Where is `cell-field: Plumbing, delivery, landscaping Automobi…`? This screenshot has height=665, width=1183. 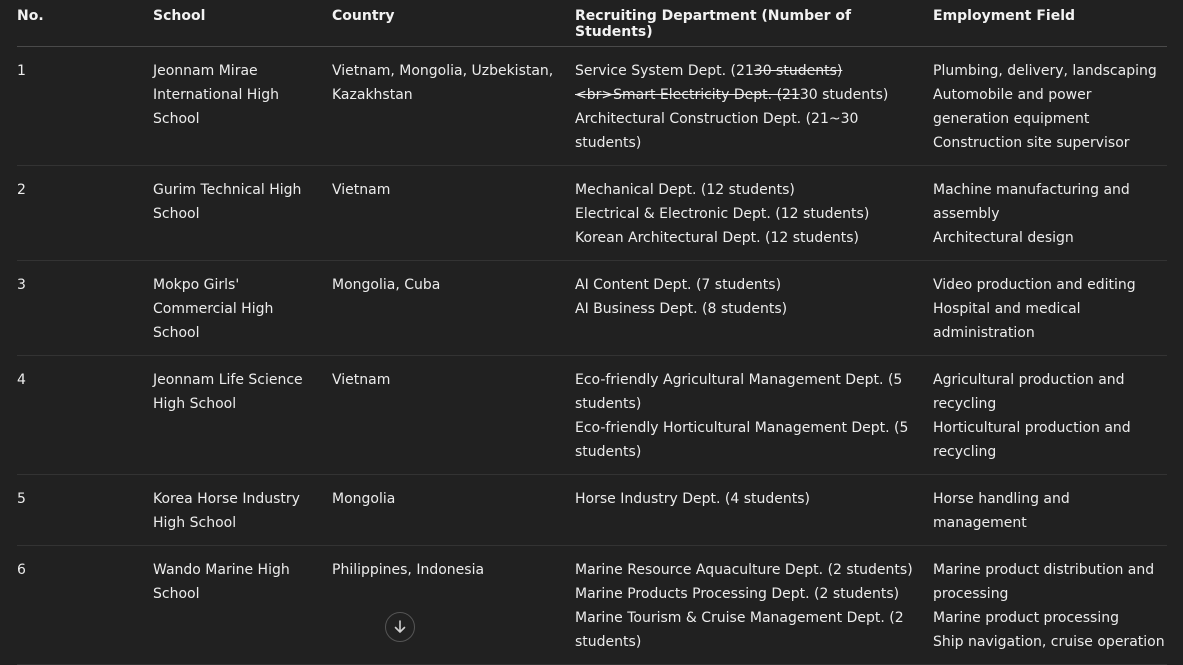
cell-field: Plumbing, delivery, landscaping Automobi… is located at coordinates (1050, 106).